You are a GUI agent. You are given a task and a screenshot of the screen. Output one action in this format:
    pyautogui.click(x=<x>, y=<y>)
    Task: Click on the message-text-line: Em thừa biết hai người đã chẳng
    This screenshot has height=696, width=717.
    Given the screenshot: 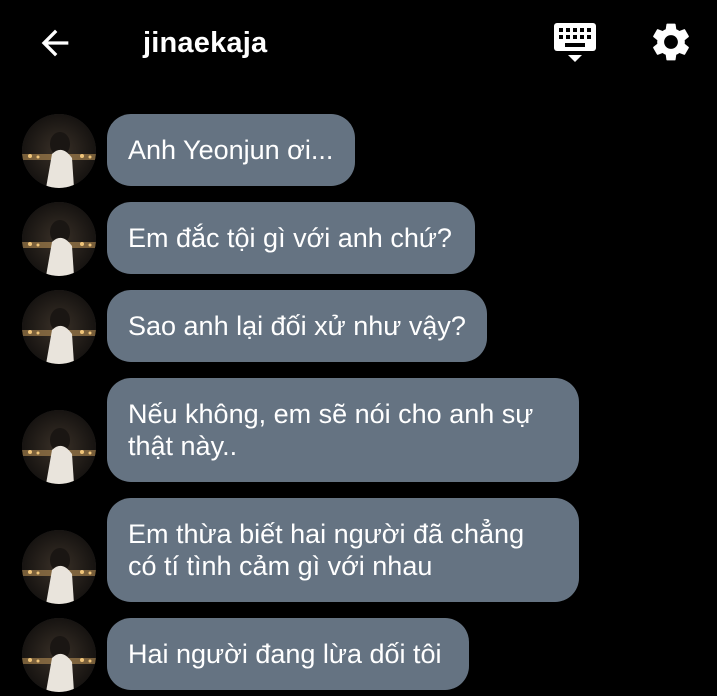 What is the action you would take?
    pyautogui.click(x=326, y=534)
    